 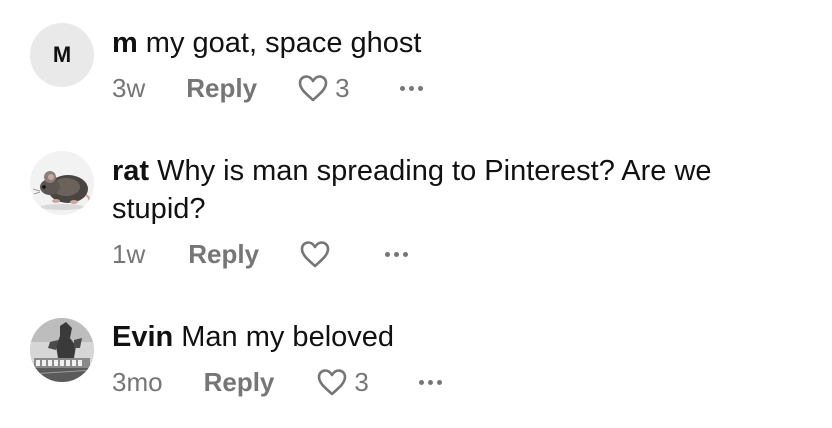 I want to click on rat-avatar-icon, so click(x=62, y=183).